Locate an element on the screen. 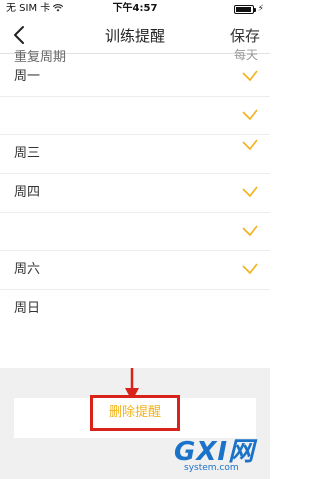 The height and width of the screenshot is (479, 320). weekday-row-sun: 周日 is located at coordinates (135, 309).